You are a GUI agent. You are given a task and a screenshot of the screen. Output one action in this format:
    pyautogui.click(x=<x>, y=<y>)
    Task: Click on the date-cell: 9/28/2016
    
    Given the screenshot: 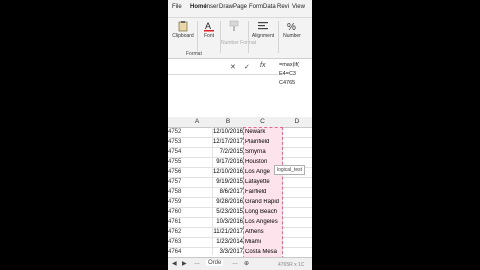 What is the action you would take?
    pyautogui.click(x=213, y=202)
    